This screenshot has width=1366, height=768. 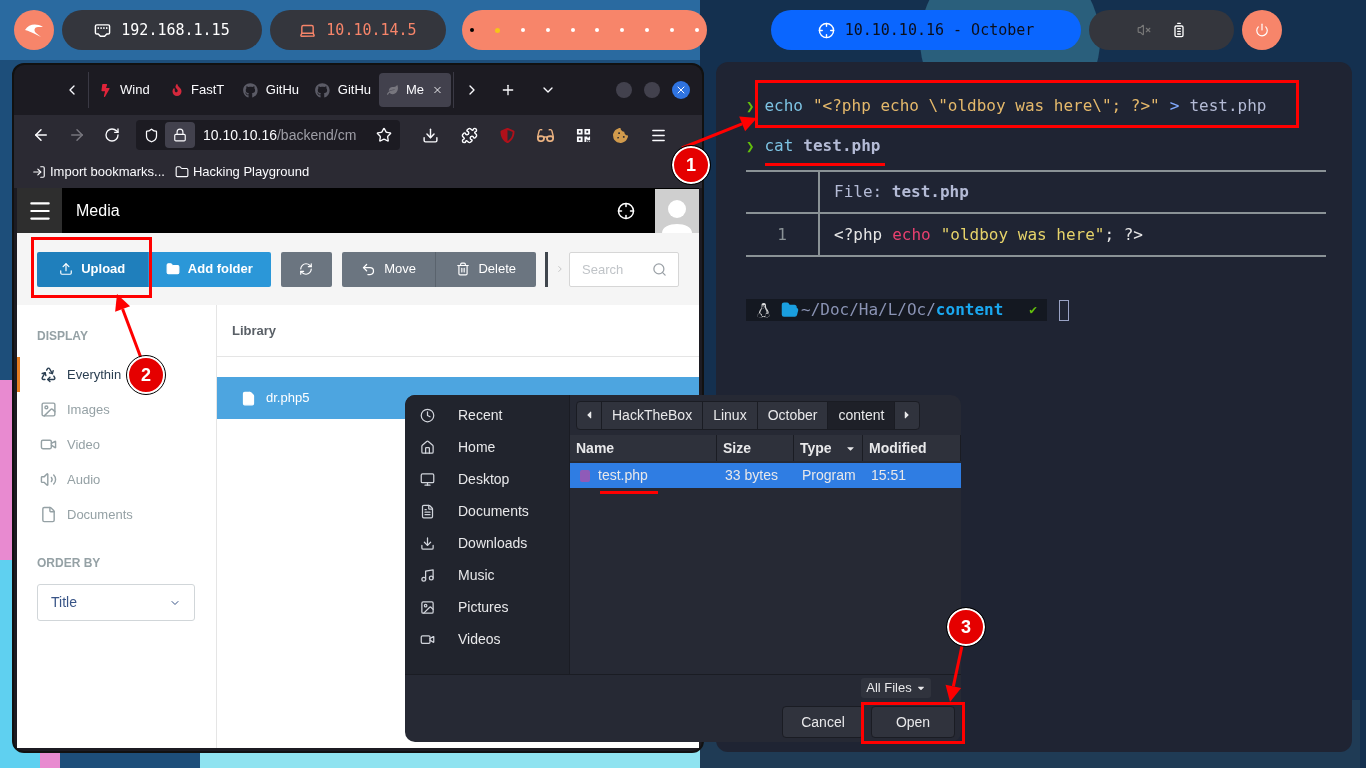 I want to click on github-icon, so click(x=322, y=90).